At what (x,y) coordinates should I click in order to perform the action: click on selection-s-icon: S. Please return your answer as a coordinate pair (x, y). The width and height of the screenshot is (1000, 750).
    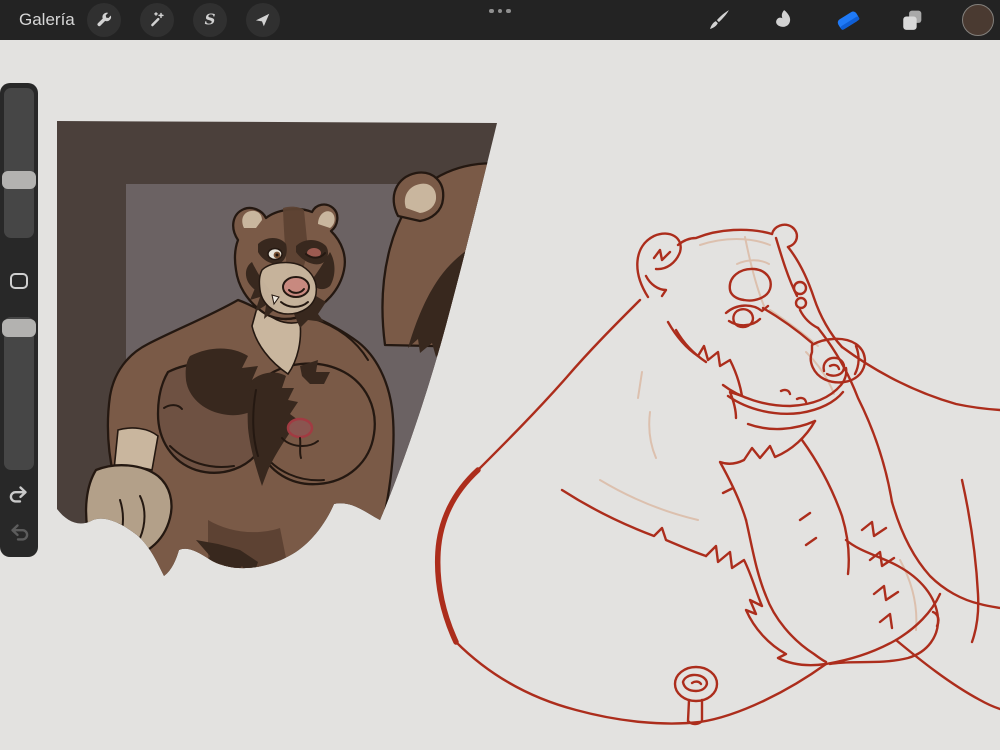
    Looking at the image, I should click on (210, 20).